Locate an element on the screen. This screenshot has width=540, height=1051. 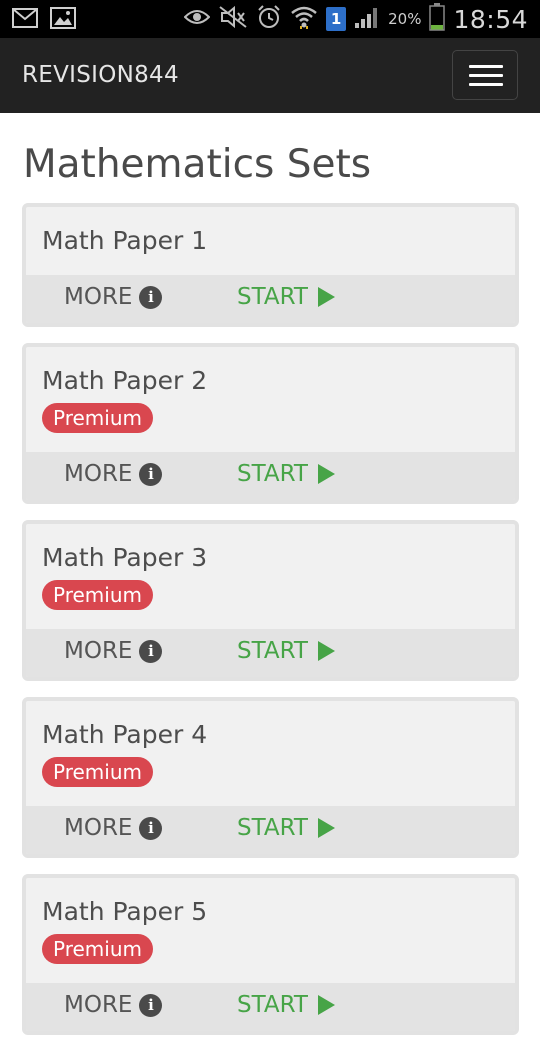
alarm-icon is located at coordinates (269, 19).